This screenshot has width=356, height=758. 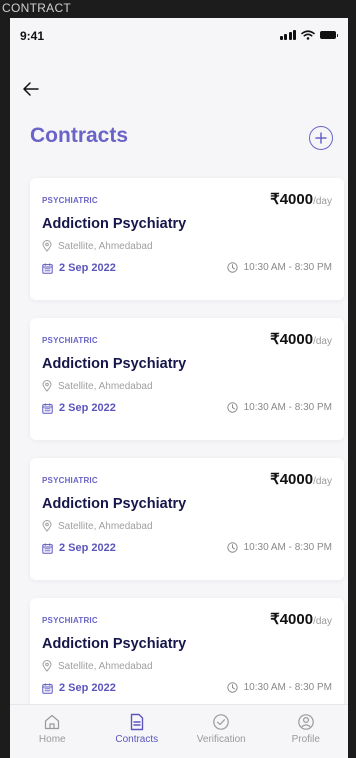 What do you see at coordinates (329, 35) in the screenshot?
I see `battery-icon` at bounding box center [329, 35].